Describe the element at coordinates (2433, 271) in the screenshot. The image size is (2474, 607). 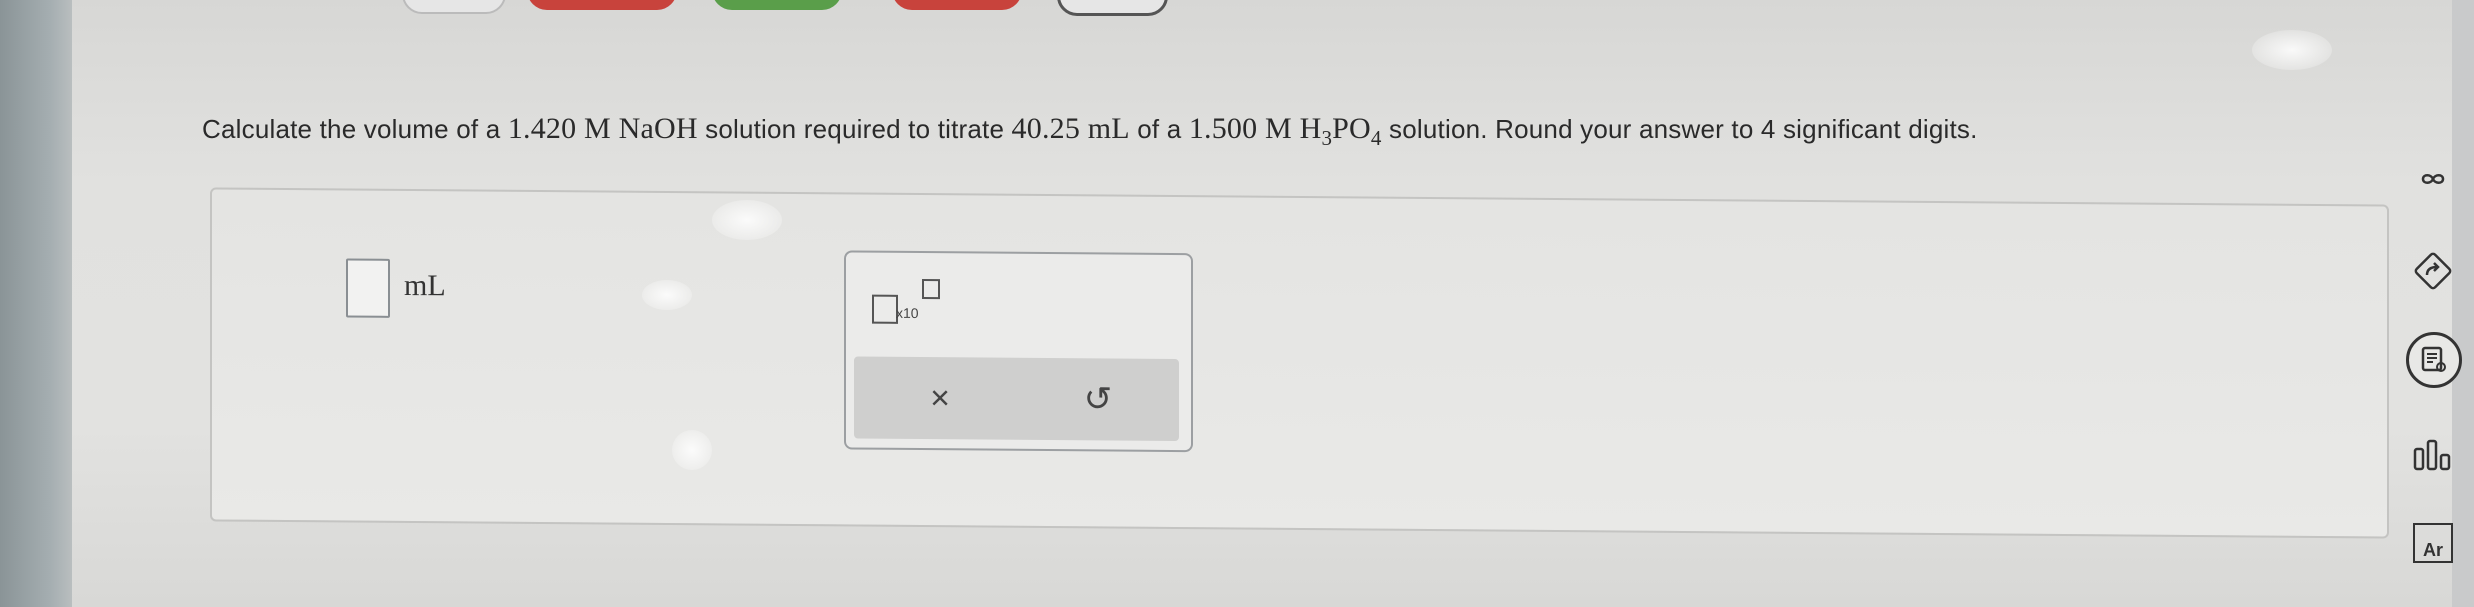
I see `share-arrow-icon` at that location.